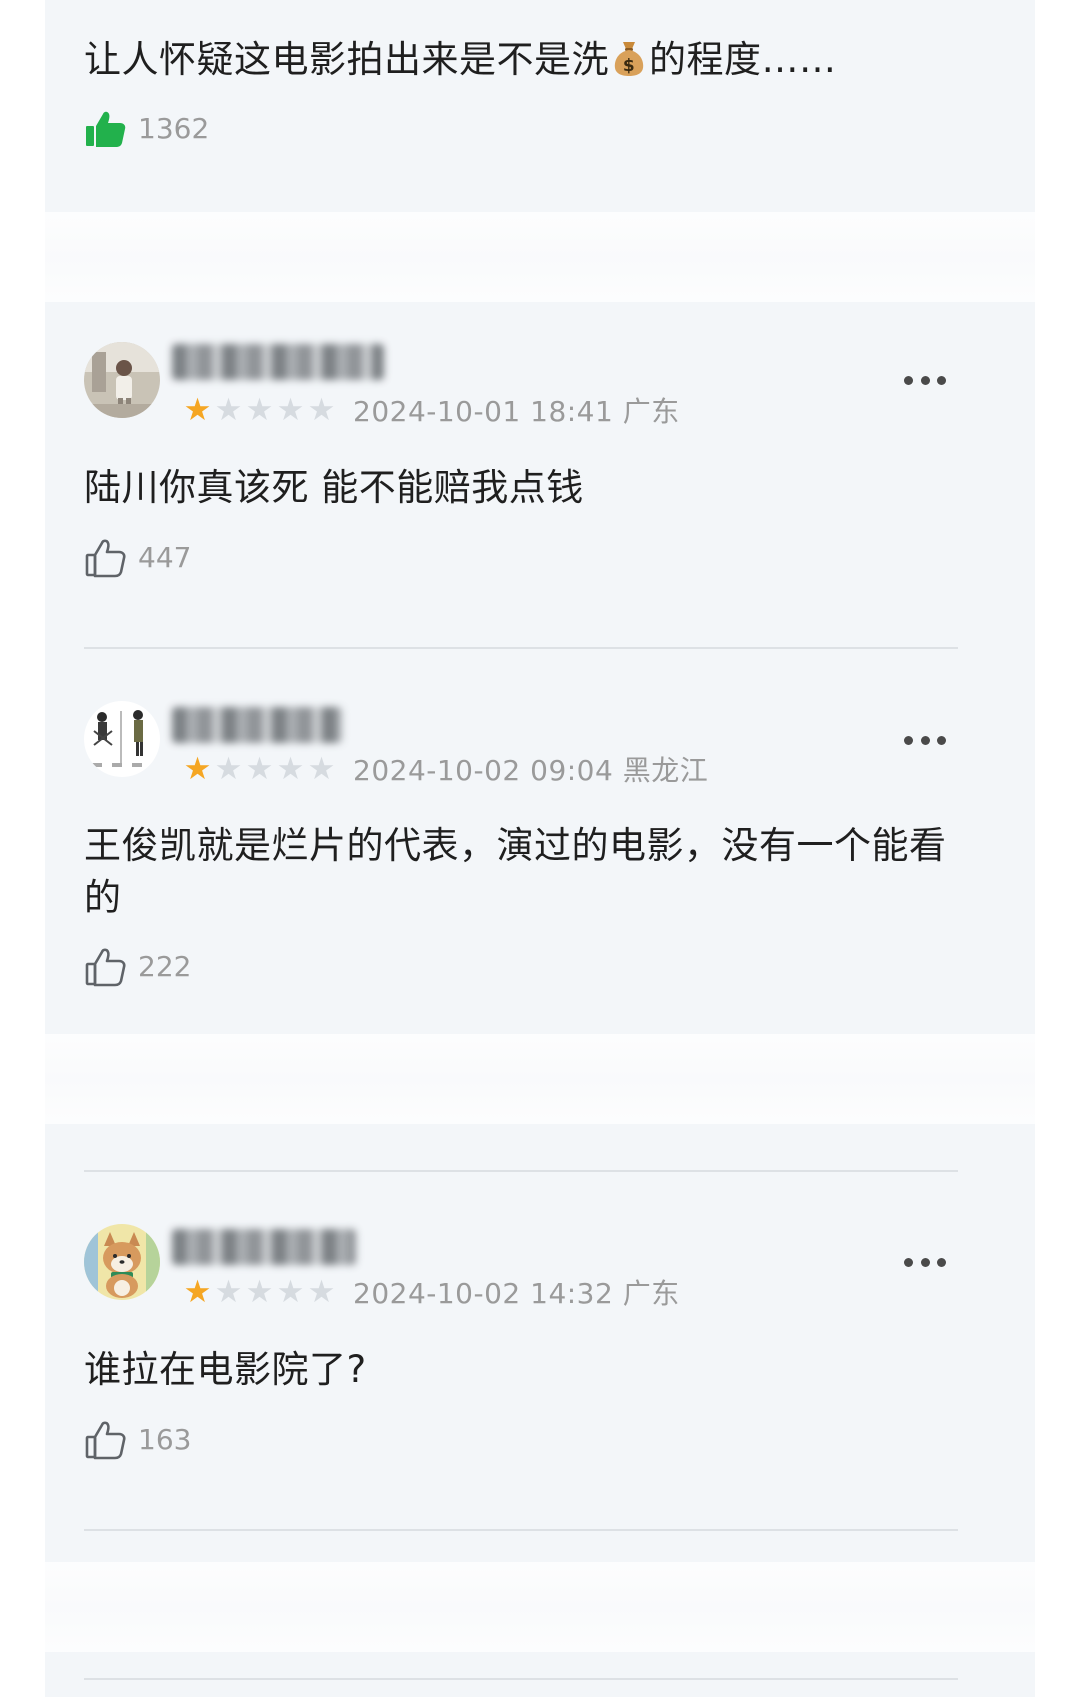 This screenshot has width=1080, height=1697. Describe the element at coordinates (165, 1439) in the screenshot. I see `like-count: 163` at that location.